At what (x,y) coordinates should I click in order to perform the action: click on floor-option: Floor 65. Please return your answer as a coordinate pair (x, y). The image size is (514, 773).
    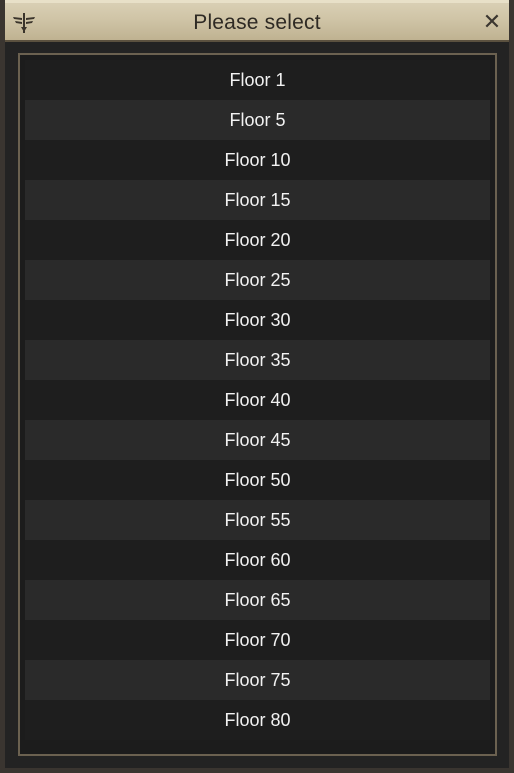
    Looking at the image, I should click on (257, 600).